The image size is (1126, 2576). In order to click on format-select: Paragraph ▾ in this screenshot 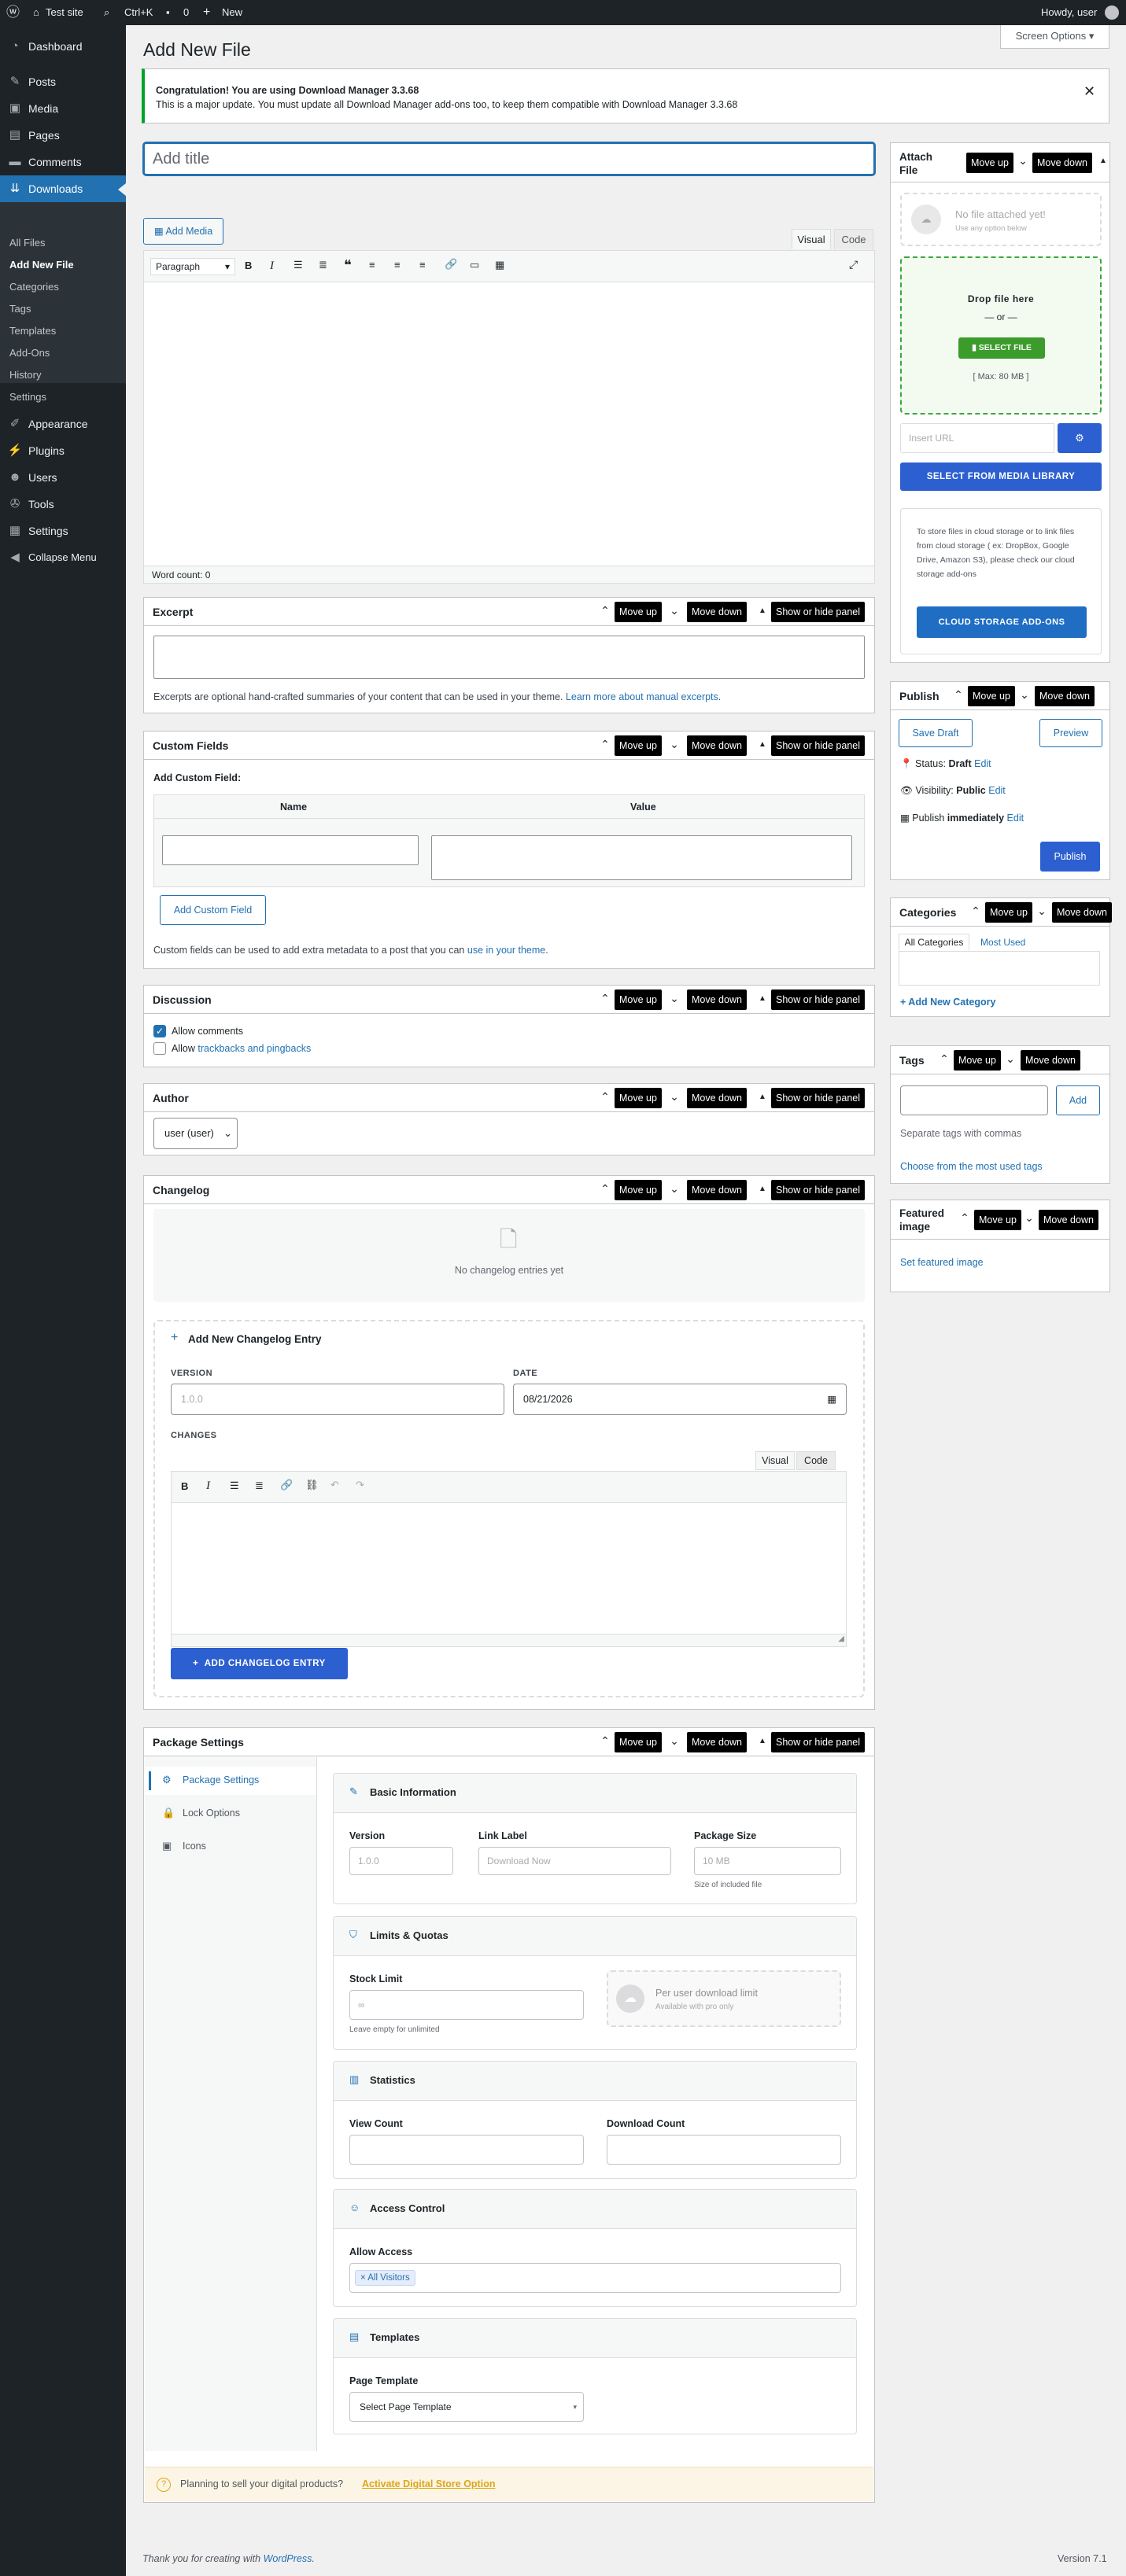, I will do `click(192, 266)`.